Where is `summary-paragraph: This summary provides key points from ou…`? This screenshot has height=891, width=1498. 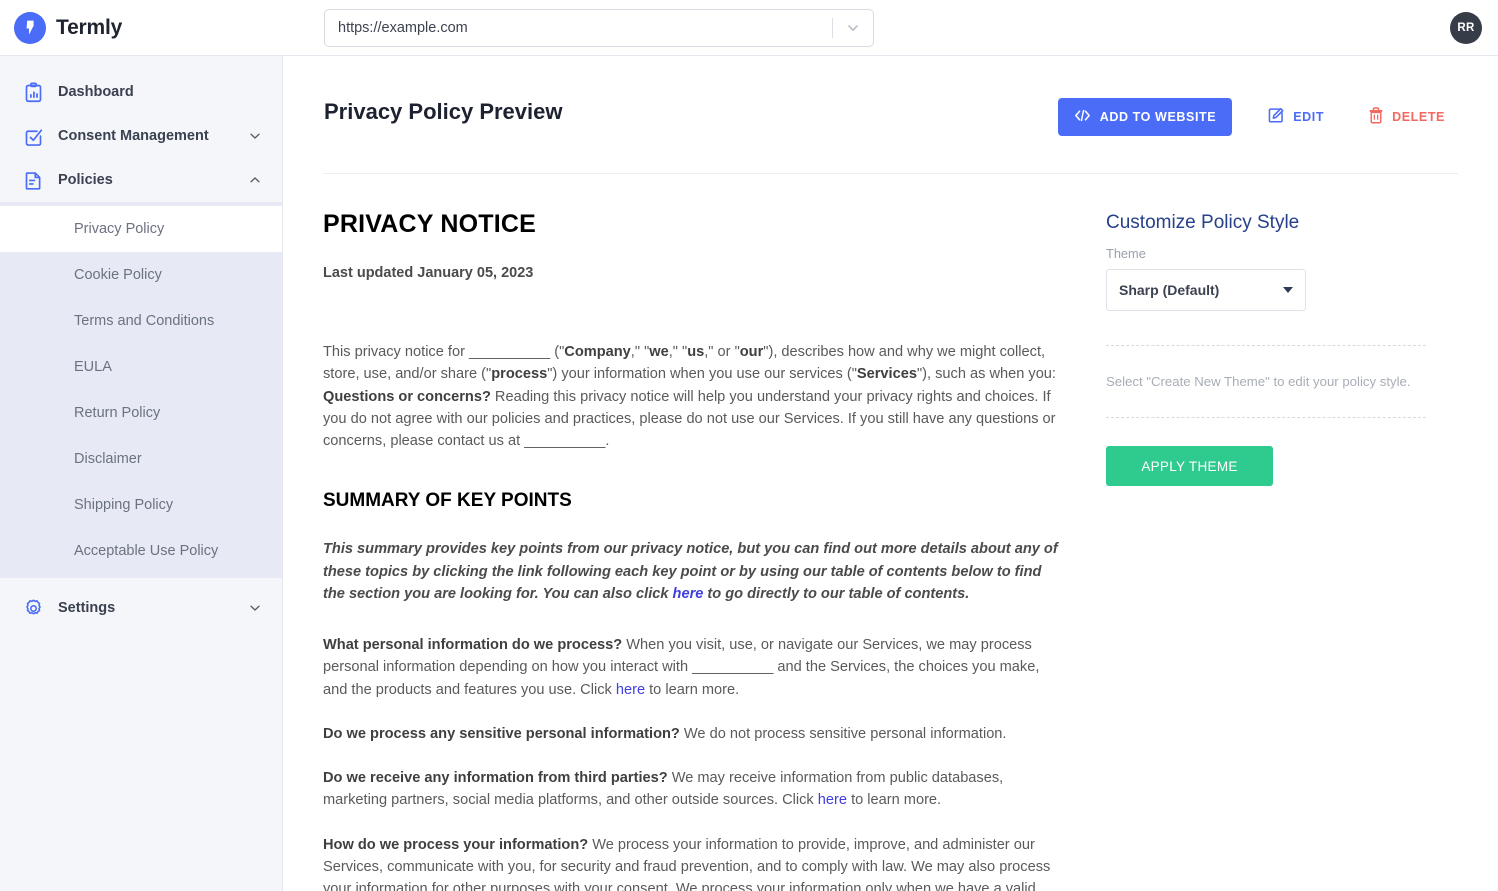 summary-paragraph: This summary provides key points from ou… is located at coordinates (692, 572).